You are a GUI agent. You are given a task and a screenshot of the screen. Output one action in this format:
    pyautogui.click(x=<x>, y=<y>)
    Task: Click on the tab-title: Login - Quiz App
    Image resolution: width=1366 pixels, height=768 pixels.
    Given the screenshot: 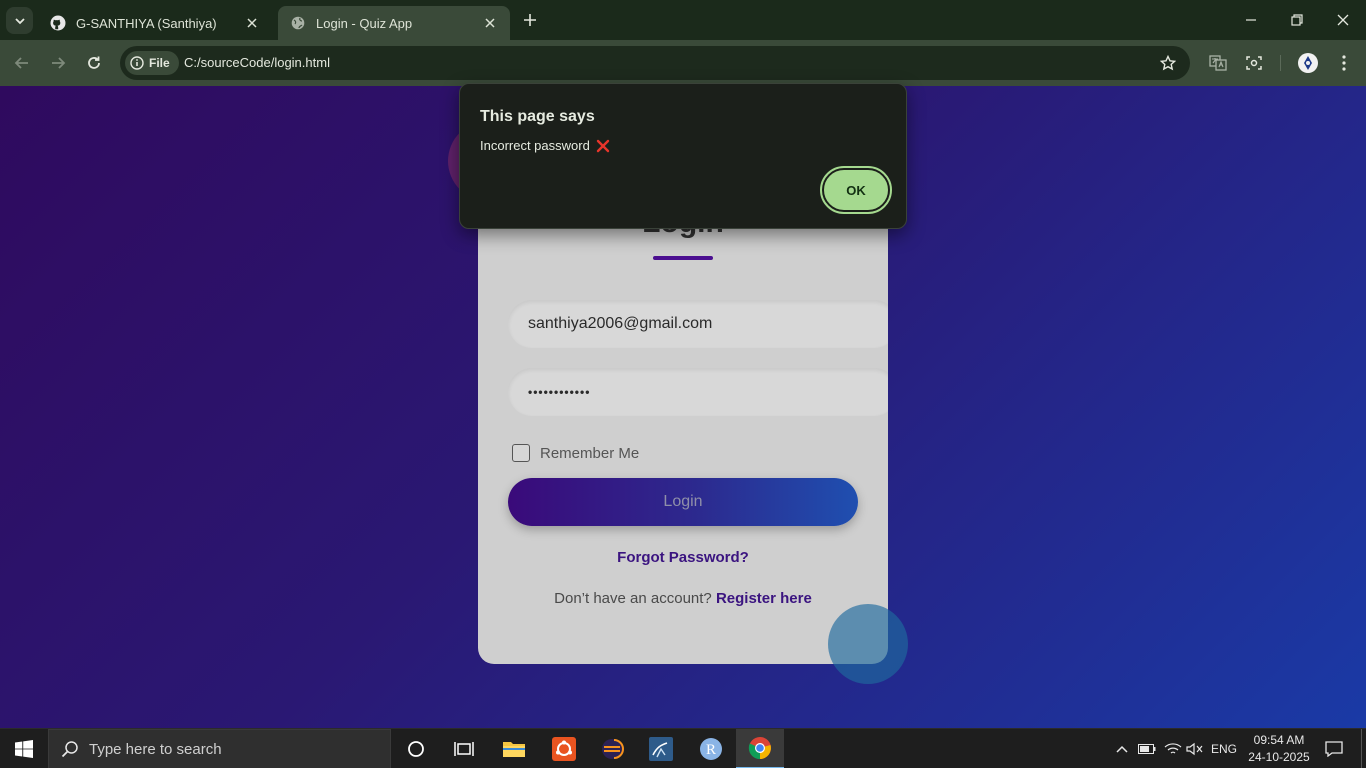 What is the action you would take?
    pyautogui.click(x=364, y=23)
    